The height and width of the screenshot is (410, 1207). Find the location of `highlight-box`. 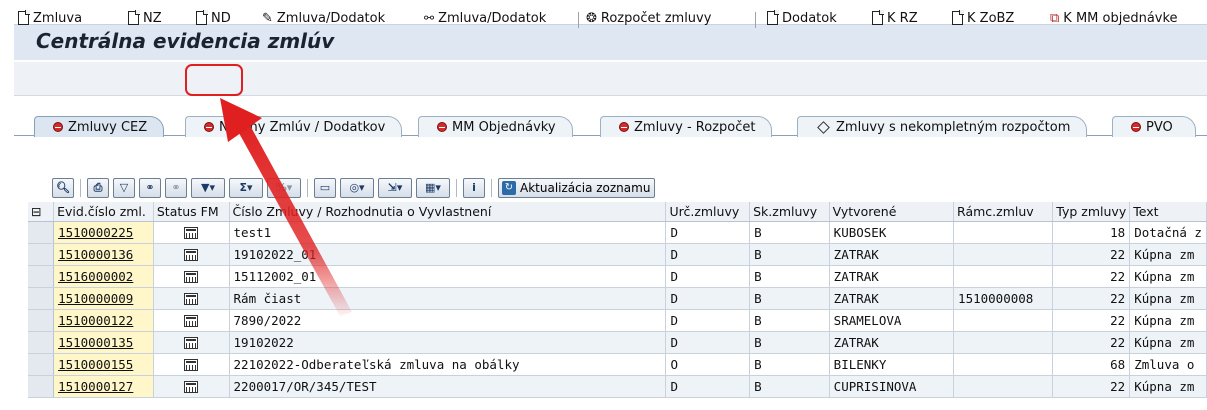

highlight-box is located at coordinates (214, 80).